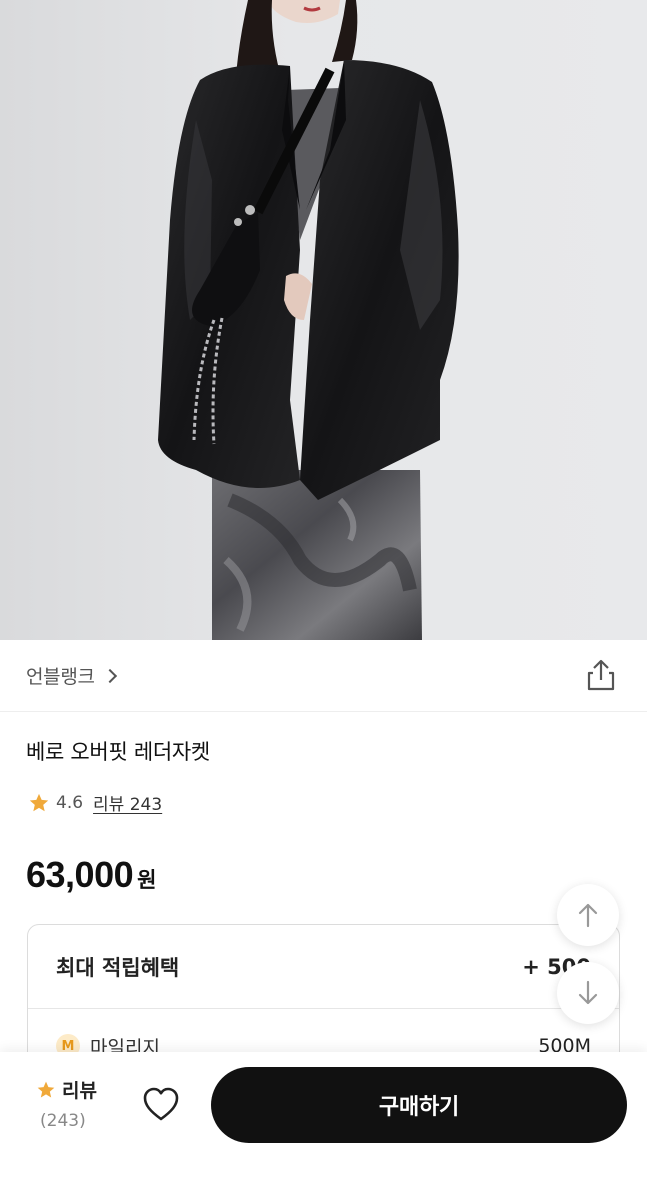 The height and width of the screenshot is (1200, 647). I want to click on benefit-header: 최대 적립혜택 + 500, so click(323, 967).